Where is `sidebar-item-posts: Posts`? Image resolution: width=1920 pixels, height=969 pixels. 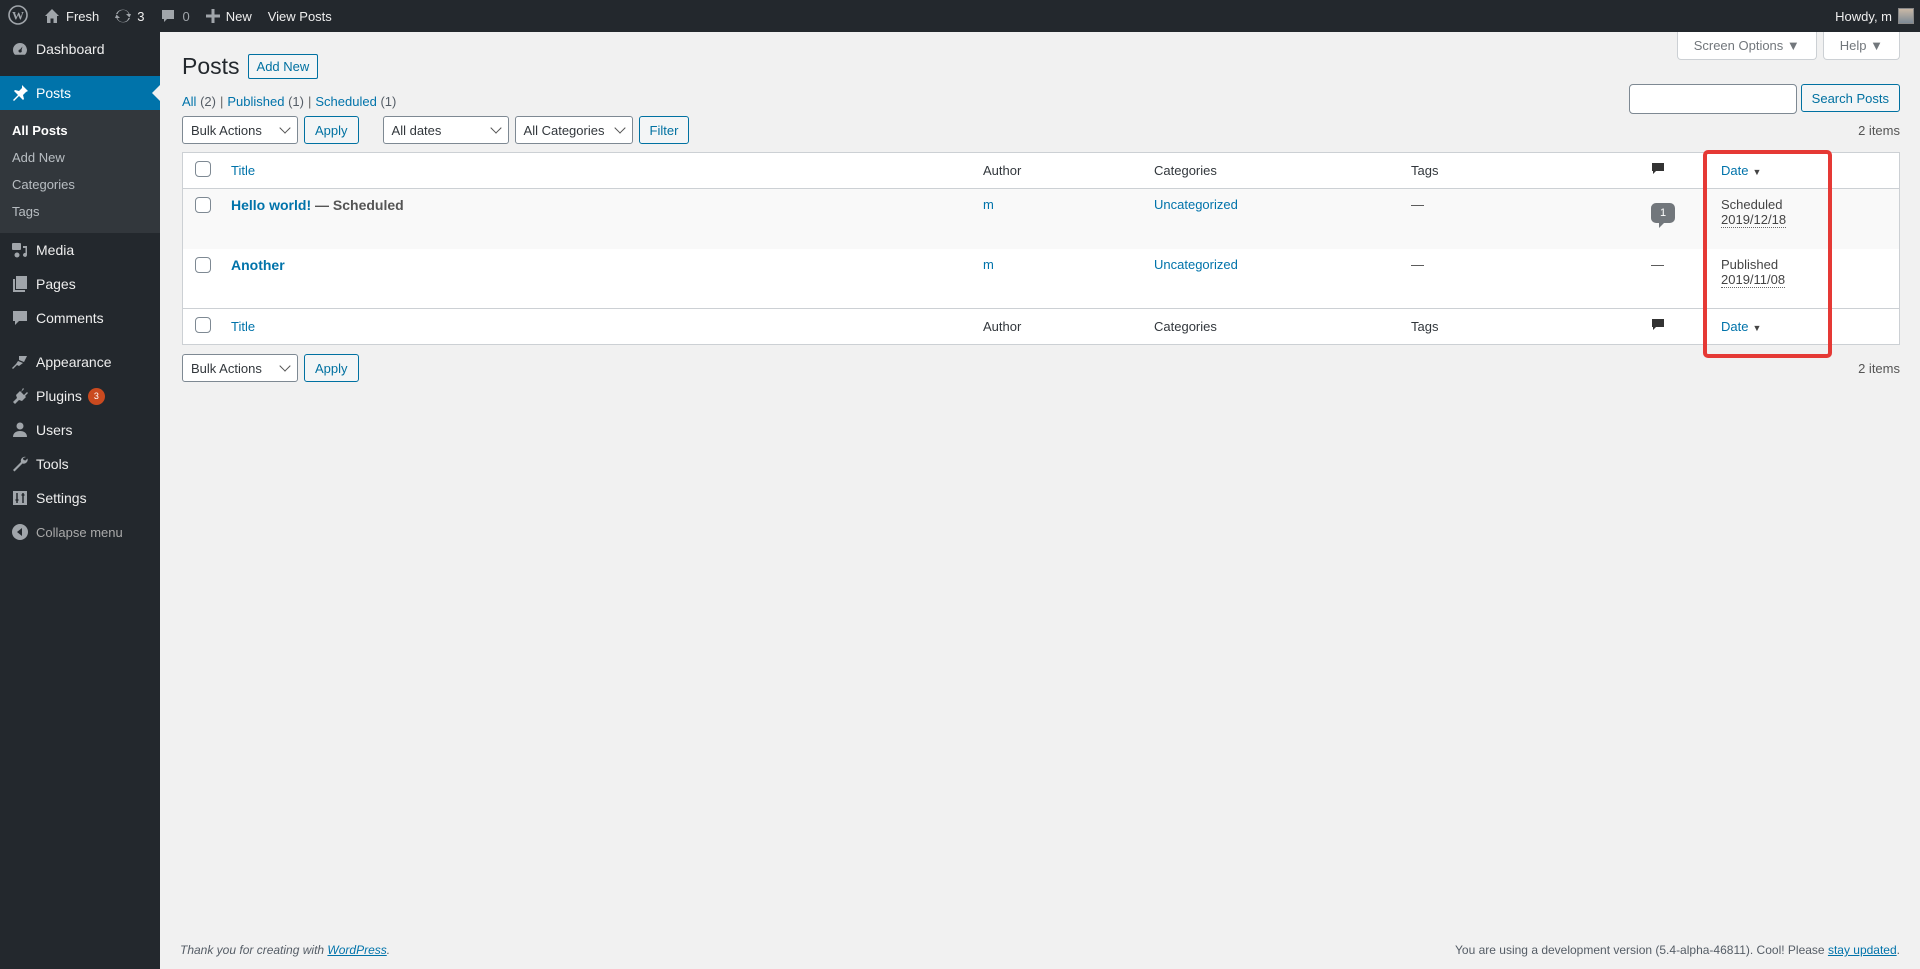
sidebar-item-posts: Posts is located at coordinates (80, 93).